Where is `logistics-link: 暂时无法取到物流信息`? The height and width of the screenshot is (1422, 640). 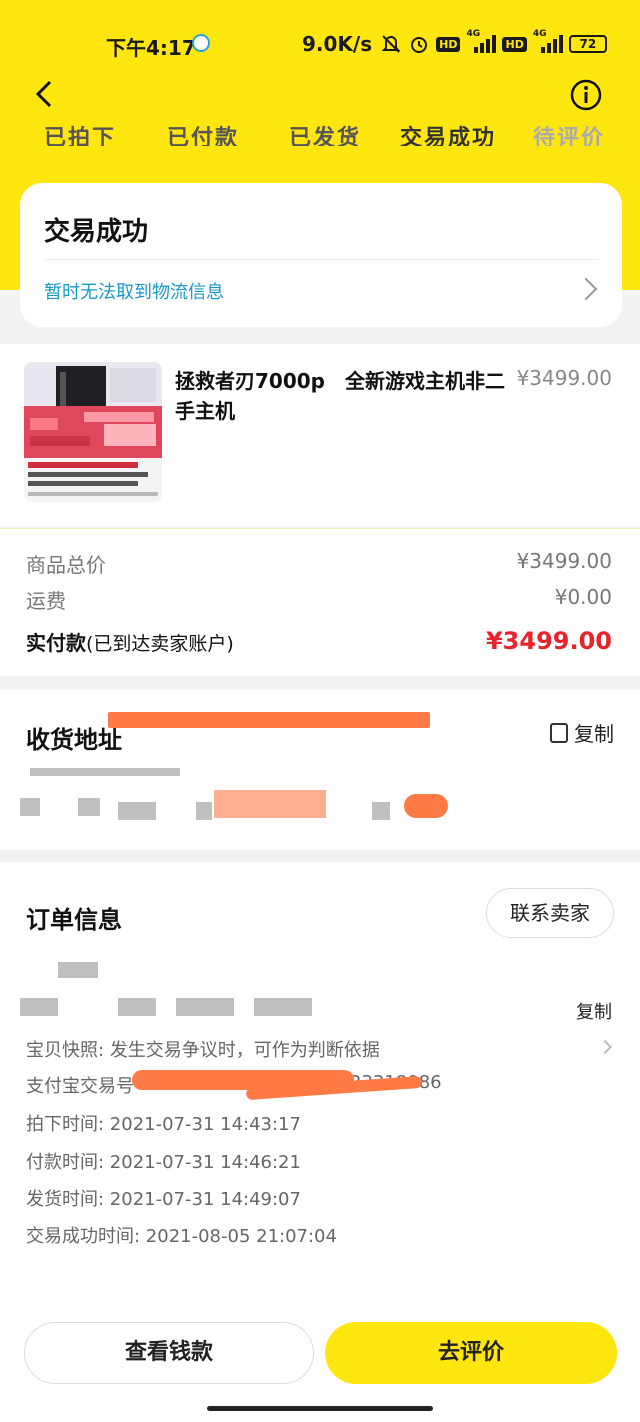
logistics-link: 暂时无法取到物流信息 is located at coordinates (134, 291).